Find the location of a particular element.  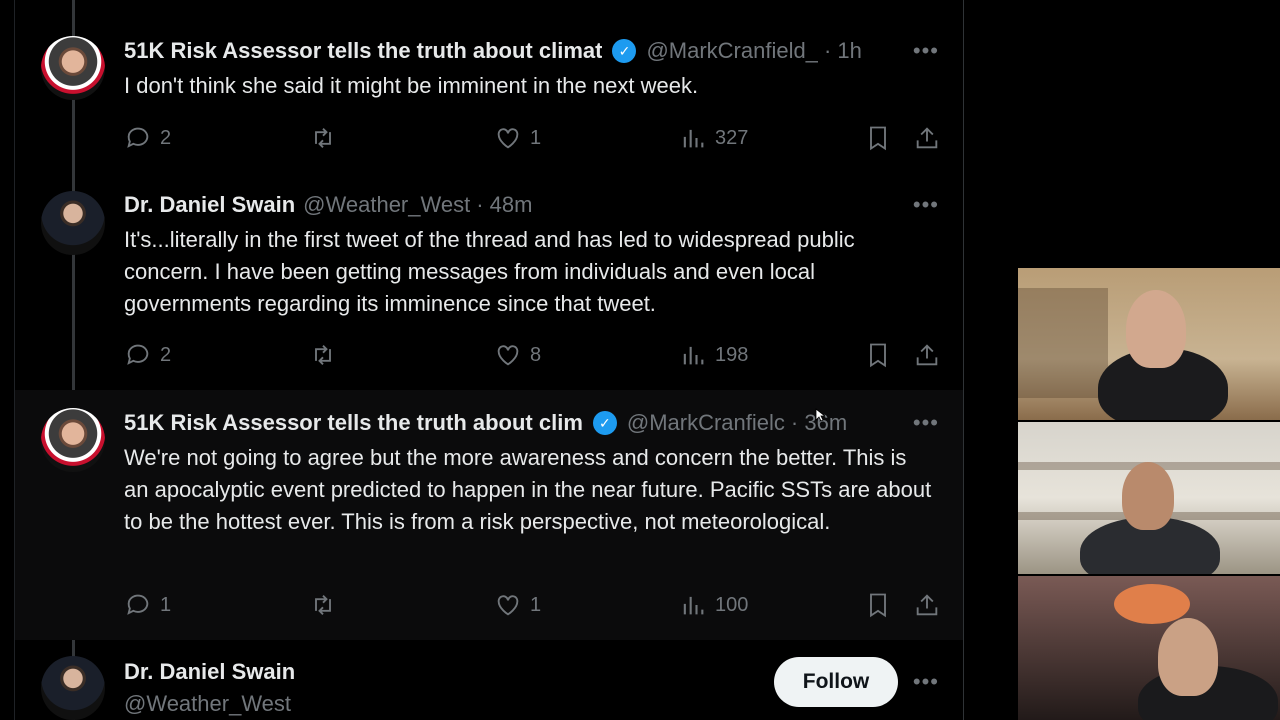

author-handle: @MarkCranfielc is located at coordinates (706, 423).